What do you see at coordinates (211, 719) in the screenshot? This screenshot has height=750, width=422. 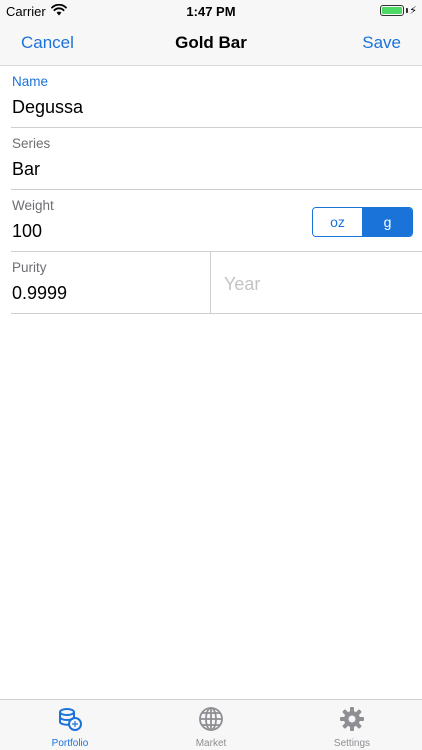 I see `globe-icon` at bounding box center [211, 719].